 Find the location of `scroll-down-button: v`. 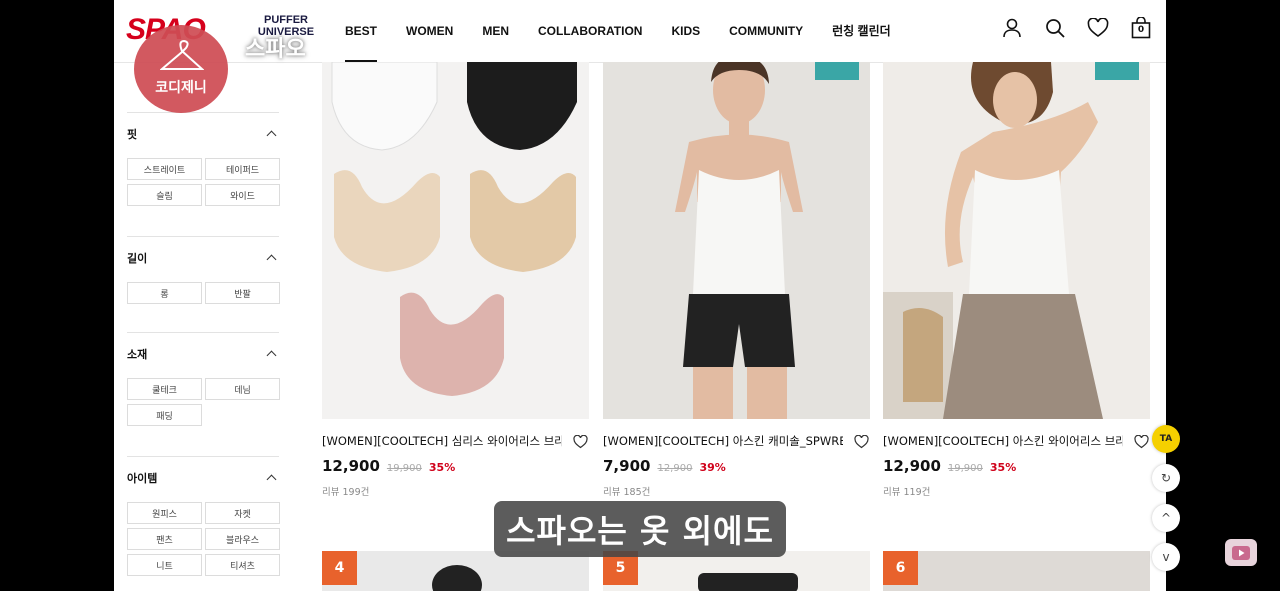

scroll-down-button: v is located at coordinates (1166, 557).